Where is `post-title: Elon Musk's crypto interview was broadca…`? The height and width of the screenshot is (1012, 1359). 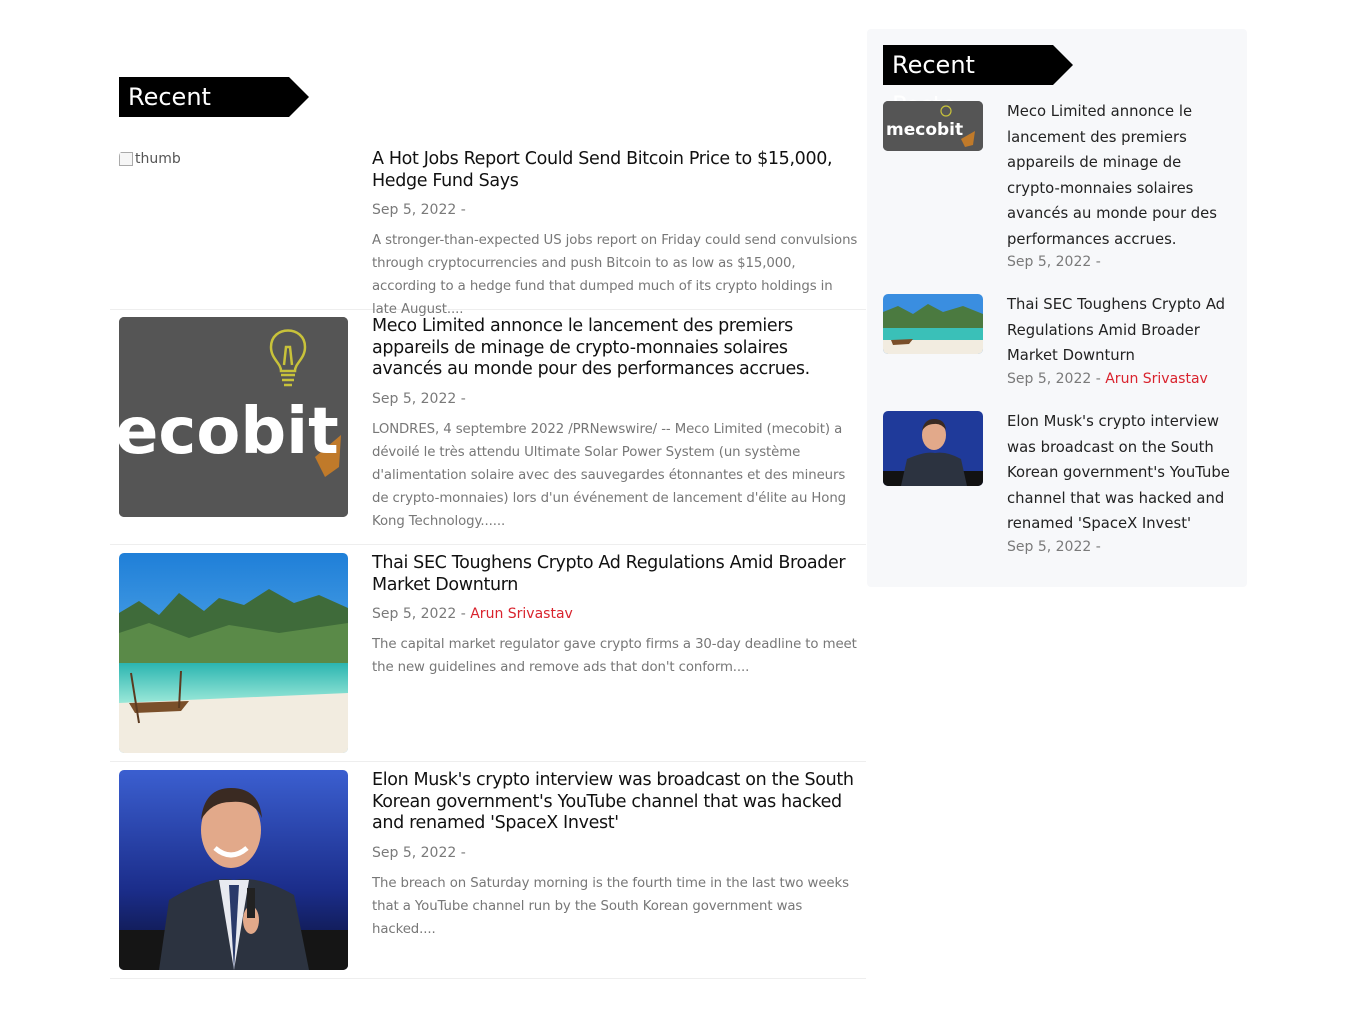
post-title: Elon Musk's crypto interview was broadca… is located at coordinates (615, 802).